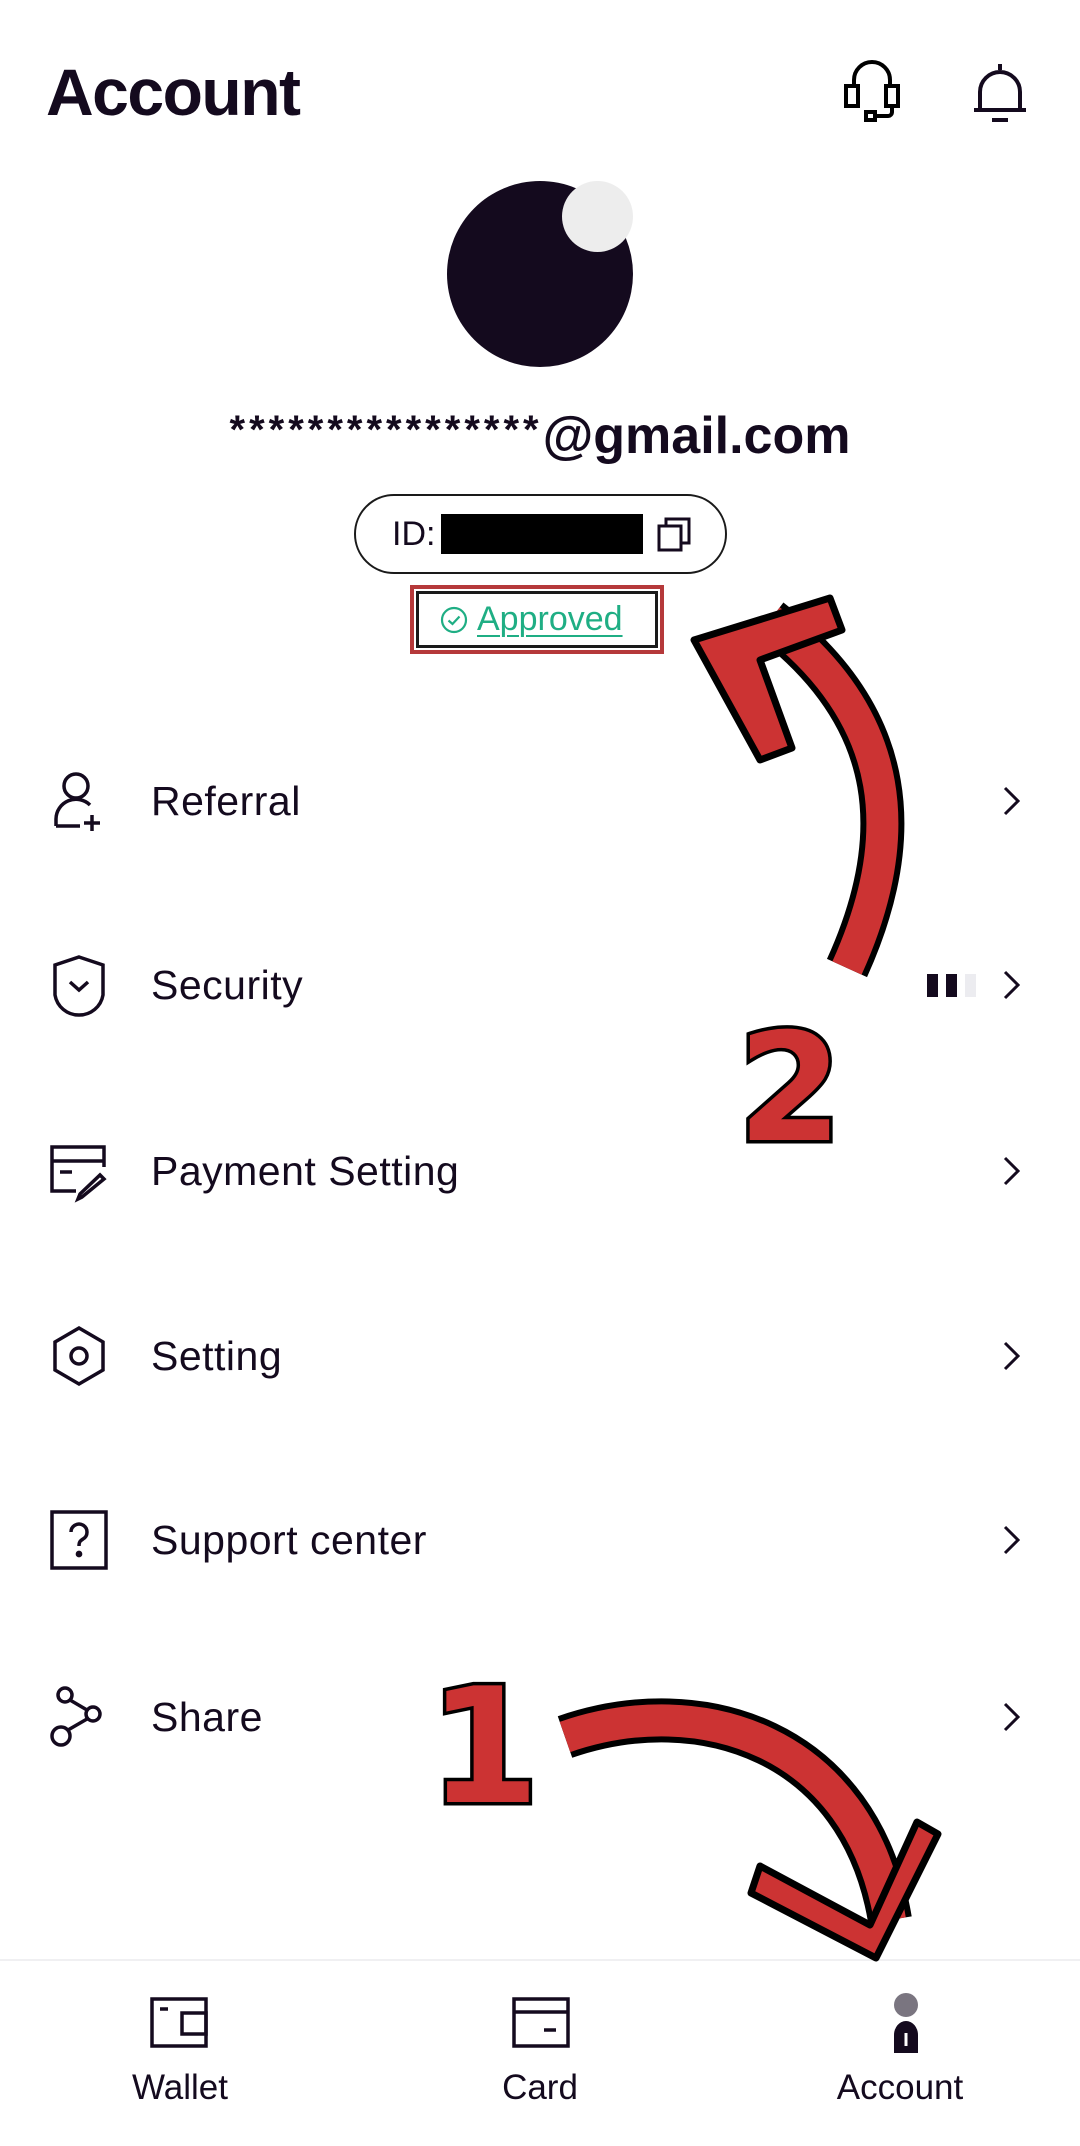  I want to click on id-label: ID:, so click(414, 533).